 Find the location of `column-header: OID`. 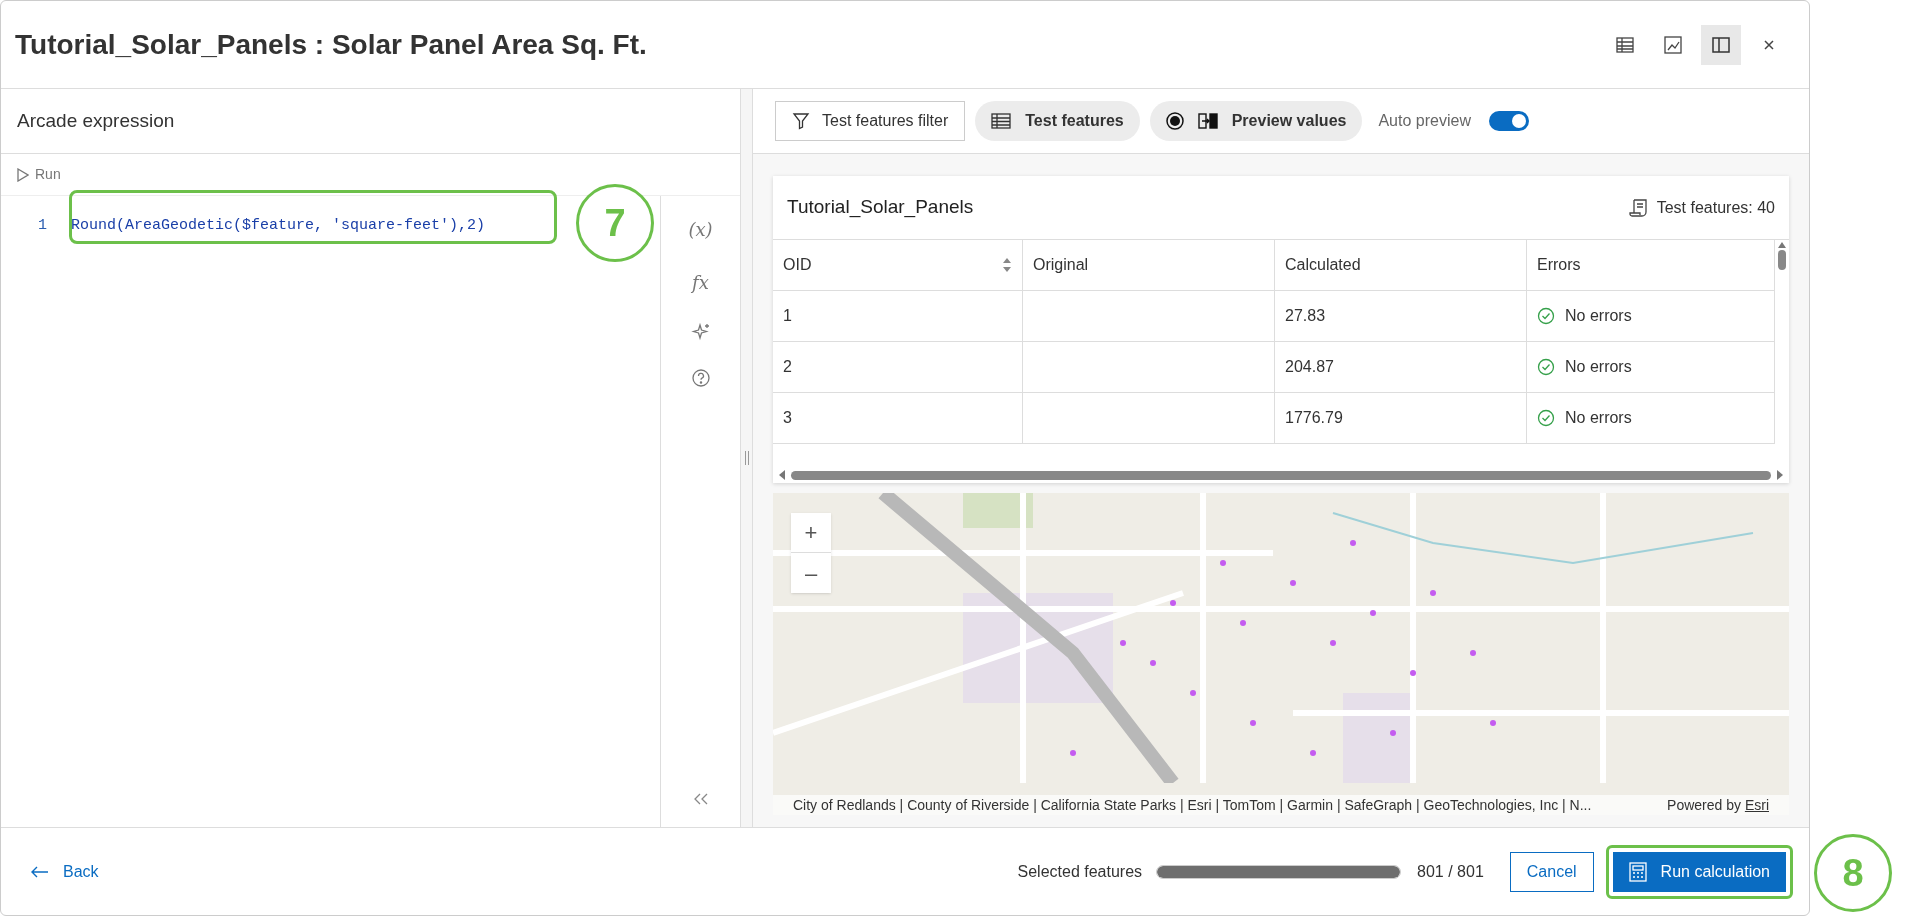

column-header: OID is located at coordinates (797, 265).